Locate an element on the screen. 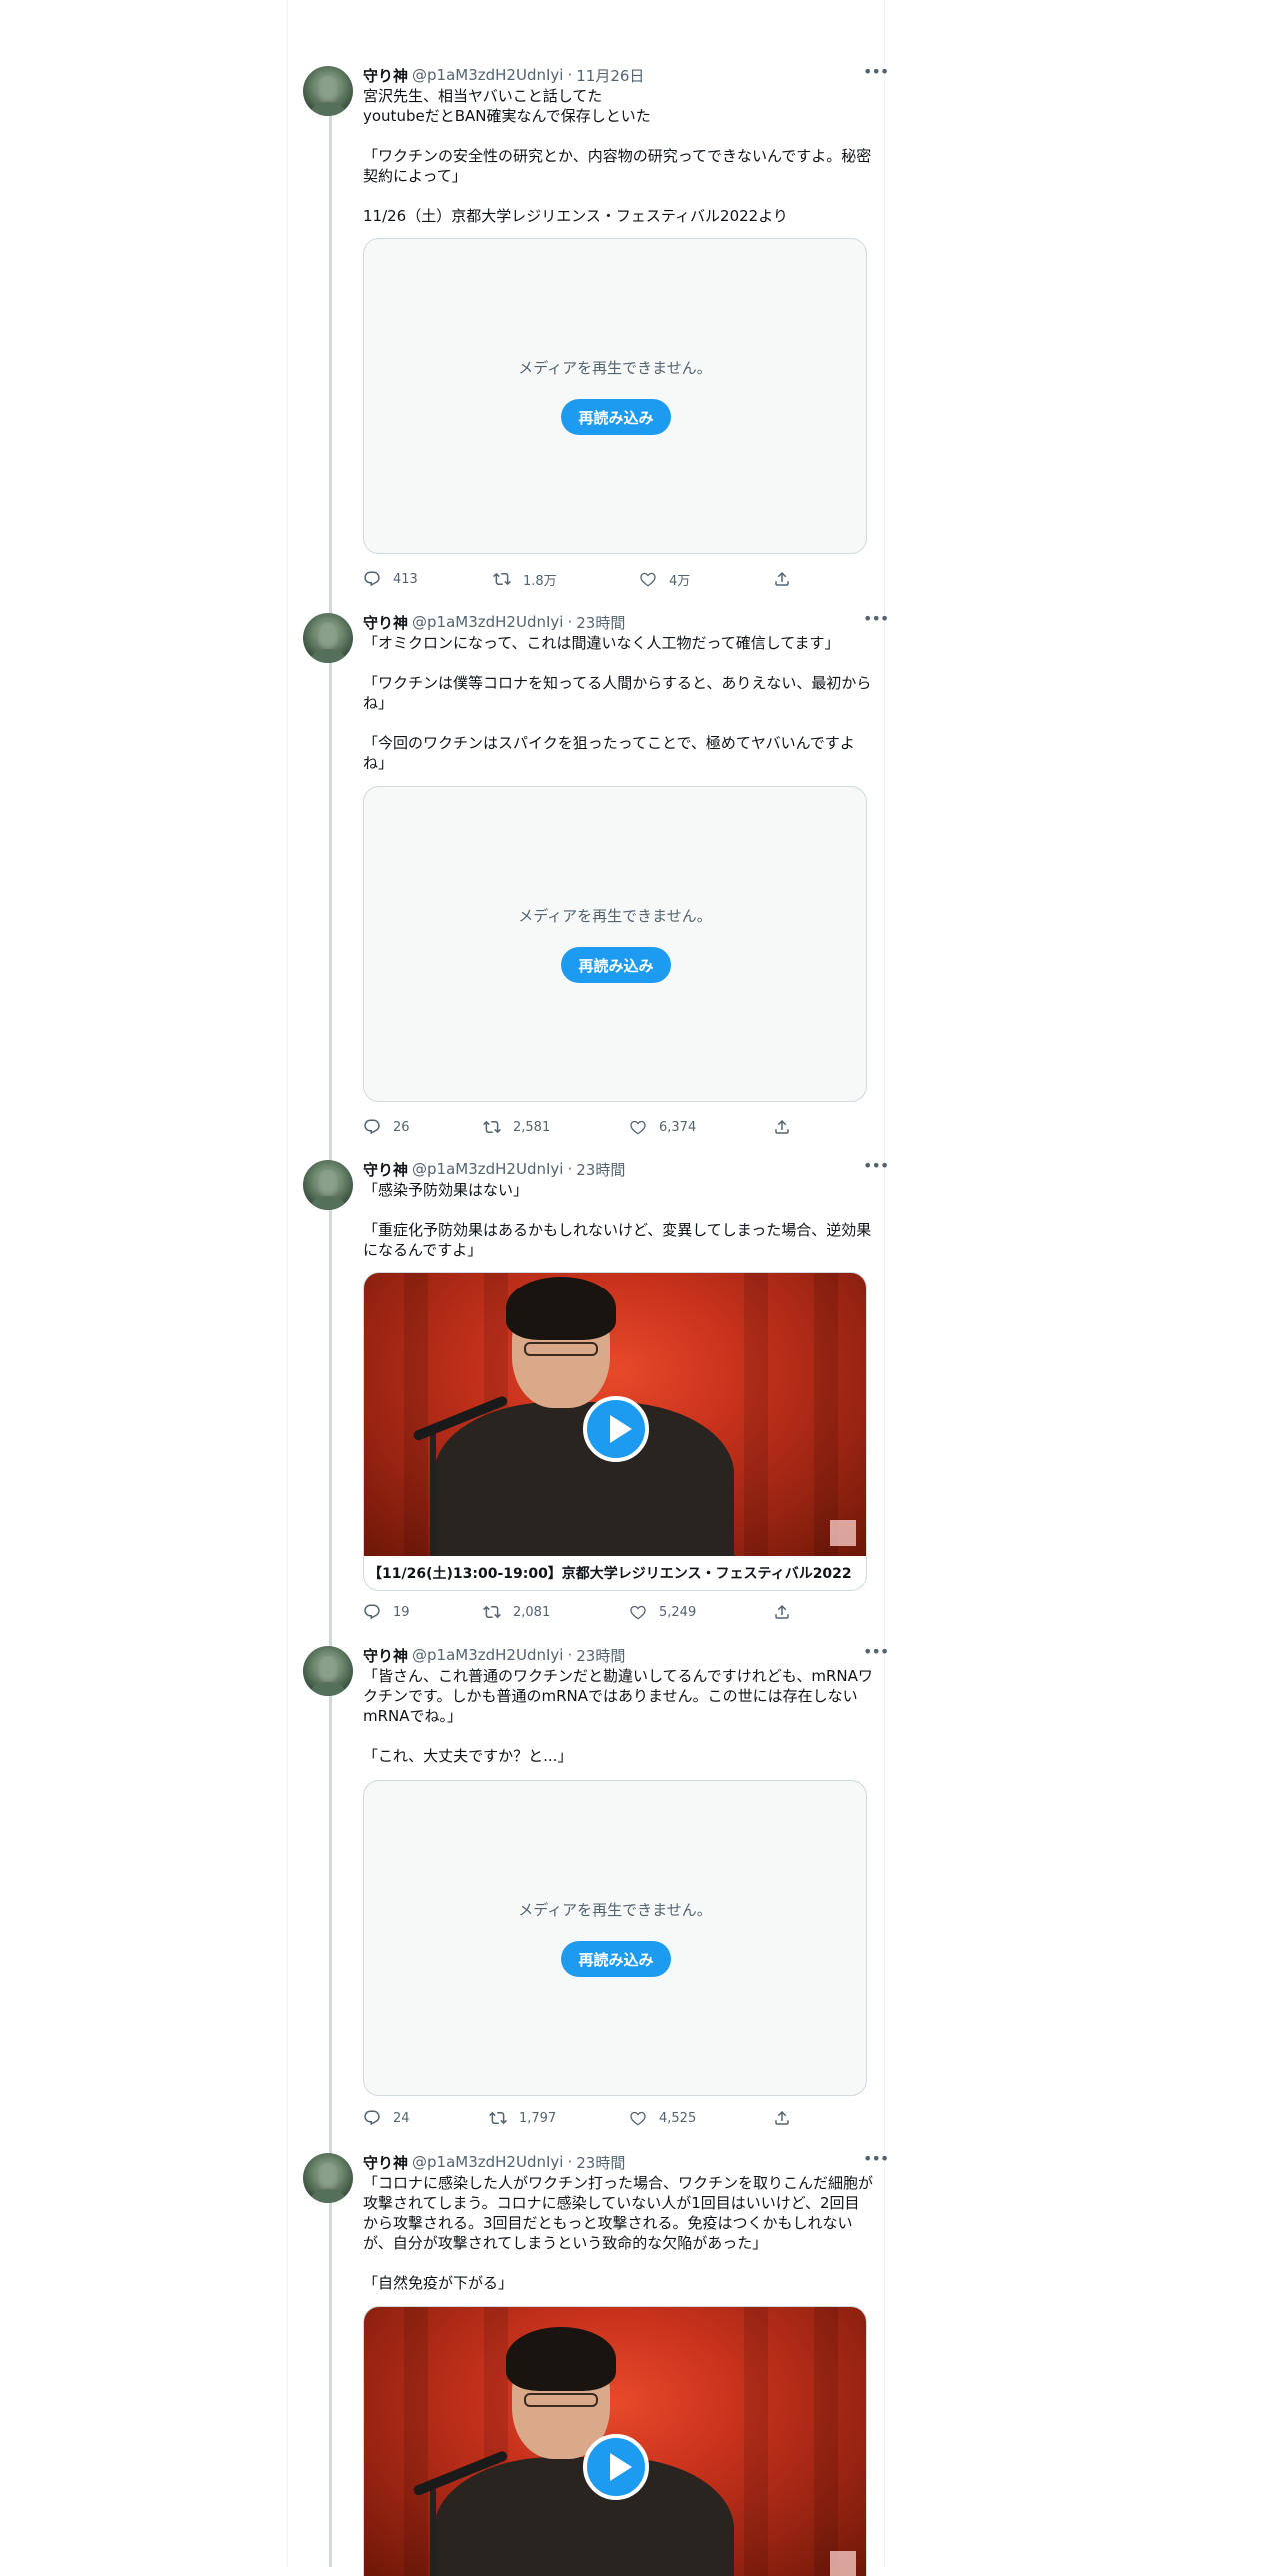 This screenshot has width=1284, height=2576. video-card is located at coordinates (615, 2441).